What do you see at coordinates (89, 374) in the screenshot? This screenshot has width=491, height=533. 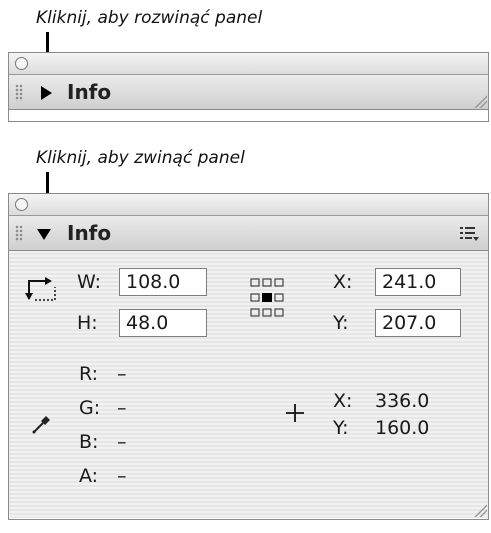 I see `red-label: R:` at bounding box center [89, 374].